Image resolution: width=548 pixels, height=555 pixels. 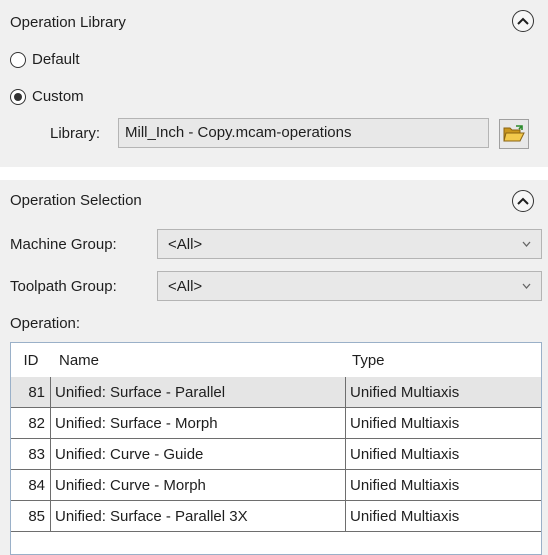 I want to click on cell-name: Unified: Surface - Parallel, so click(x=198, y=392).